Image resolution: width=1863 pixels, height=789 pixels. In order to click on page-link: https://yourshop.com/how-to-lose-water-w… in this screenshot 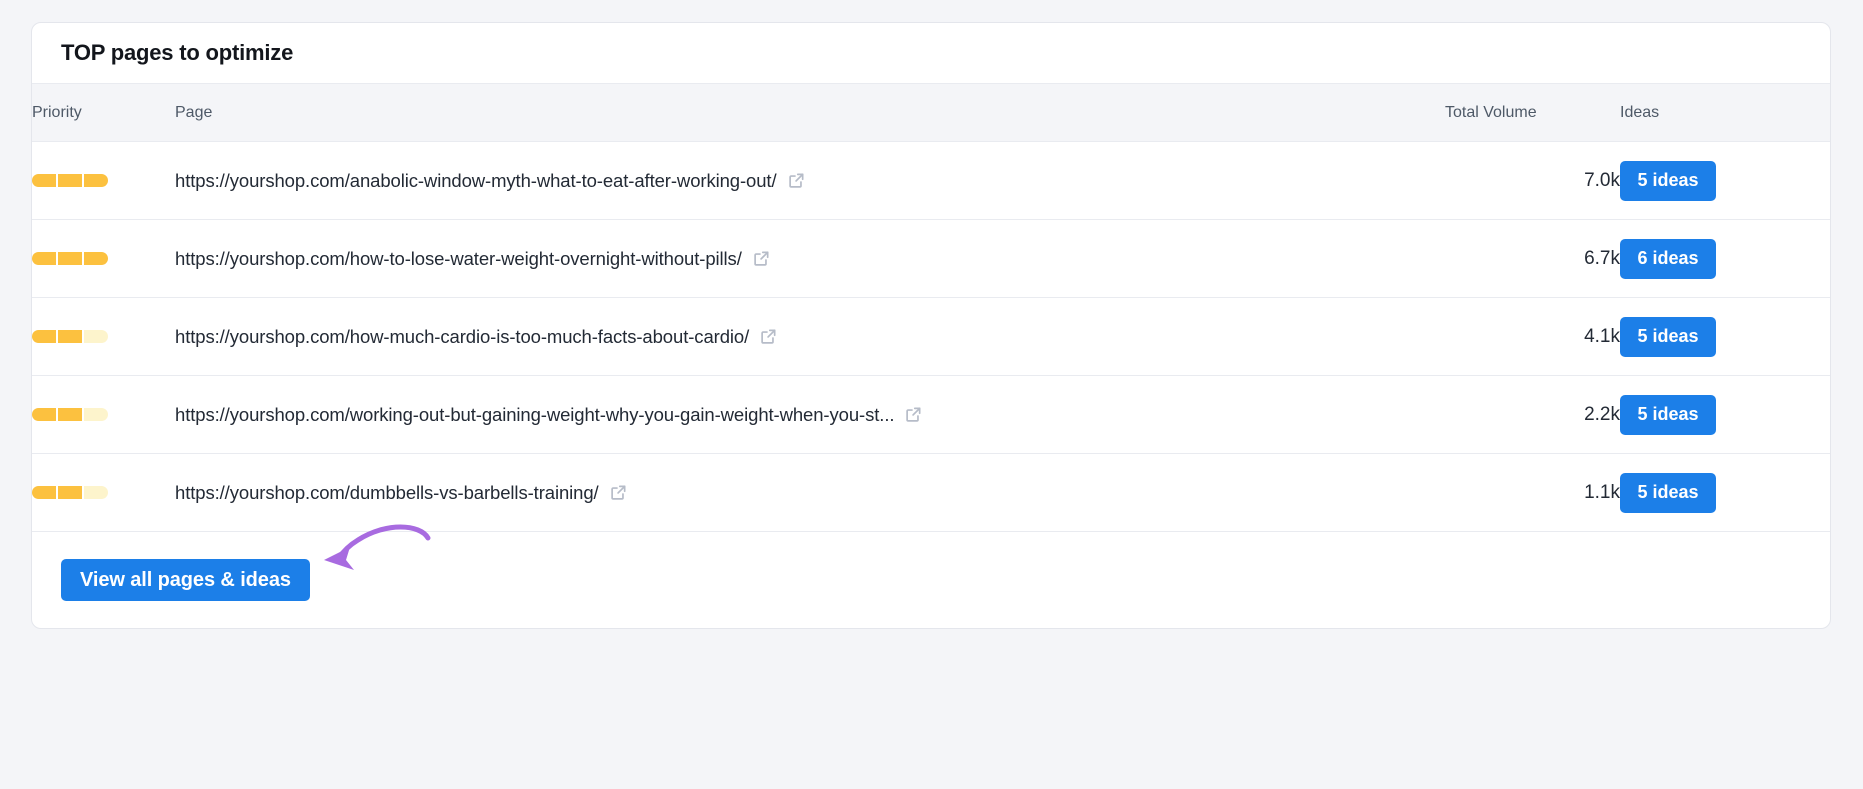, I will do `click(810, 259)`.